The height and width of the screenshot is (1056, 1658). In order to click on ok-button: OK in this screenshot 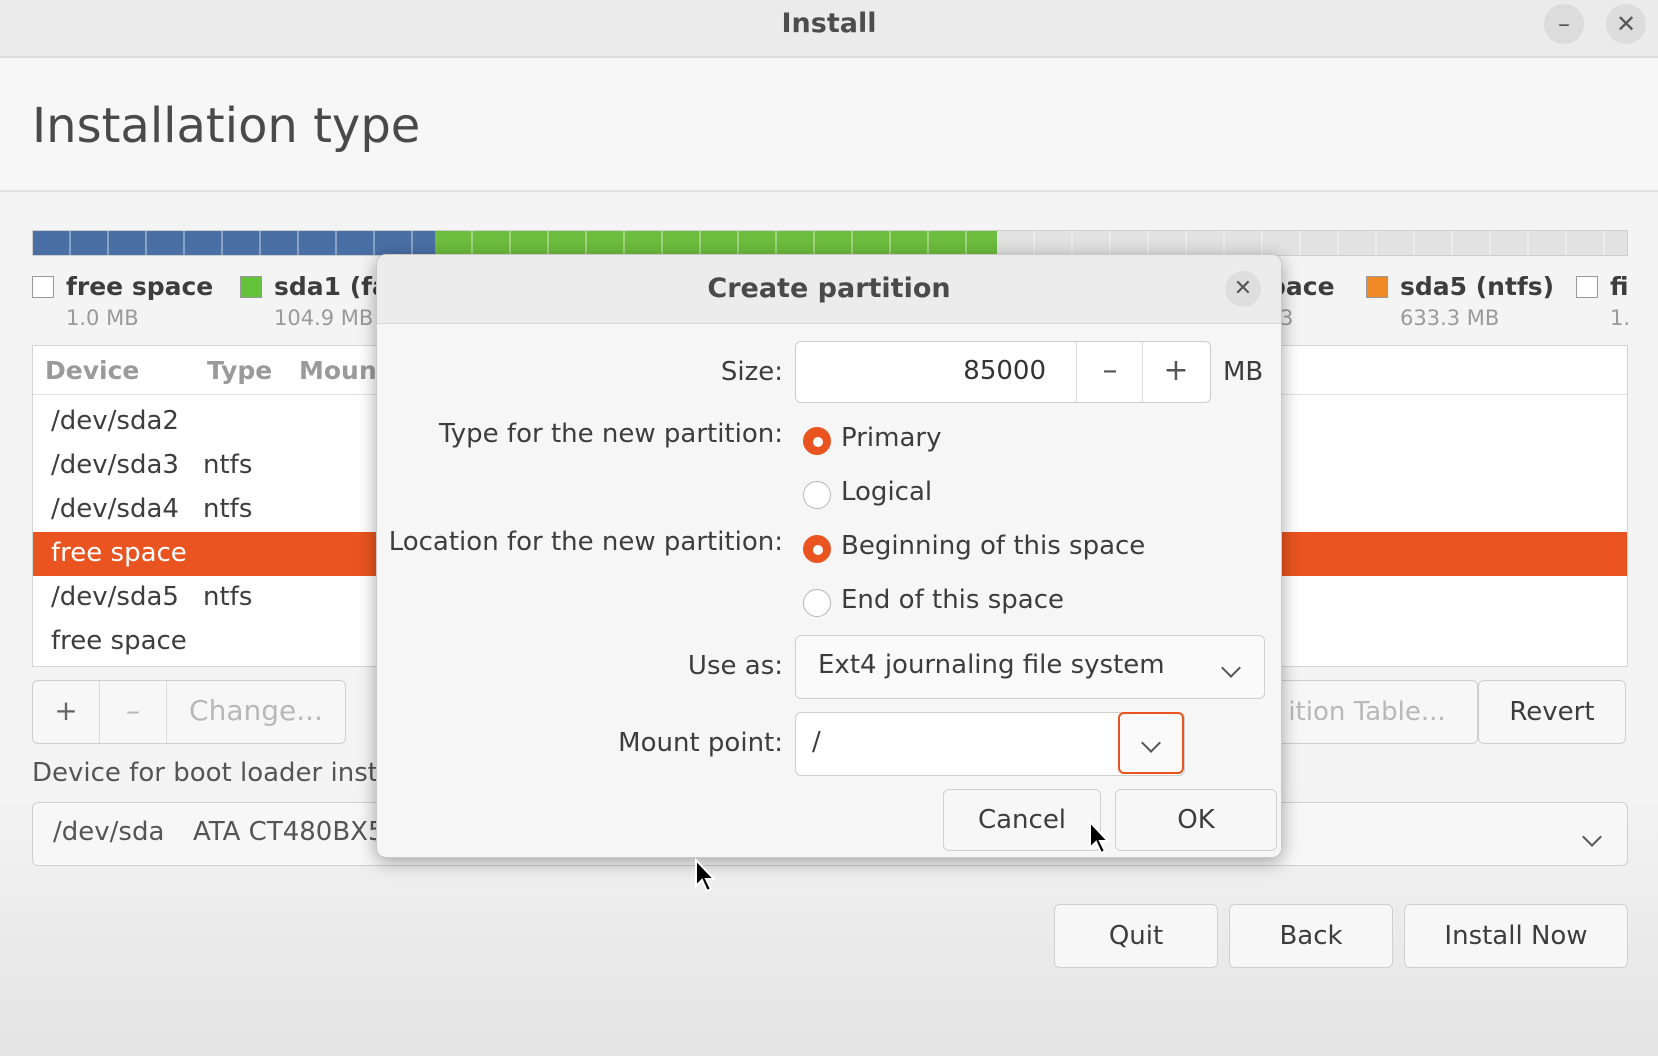, I will do `click(1196, 820)`.